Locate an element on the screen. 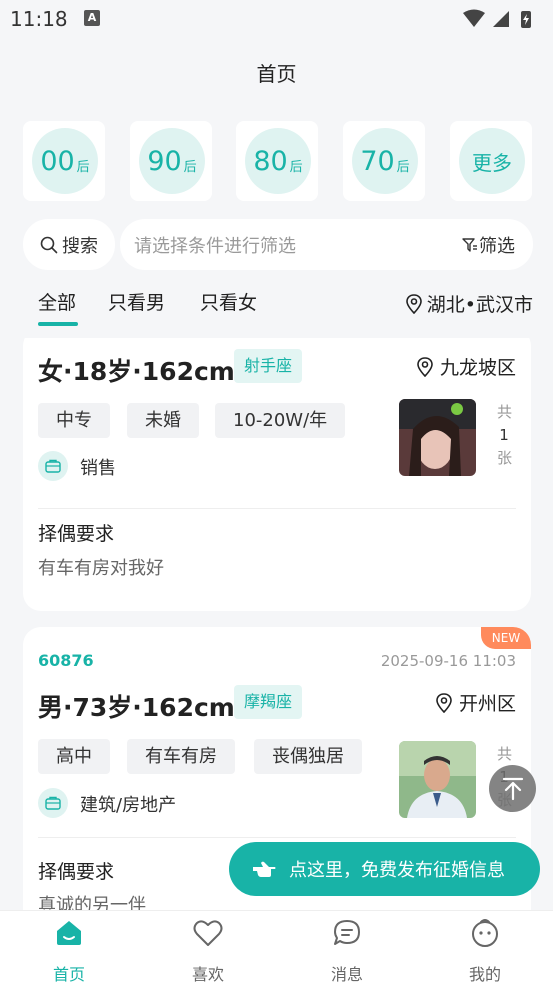 This screenshot has width=553, height=984. filter-placeholder: 请选择条件进行筛选 is located at coordinates (215, 246).